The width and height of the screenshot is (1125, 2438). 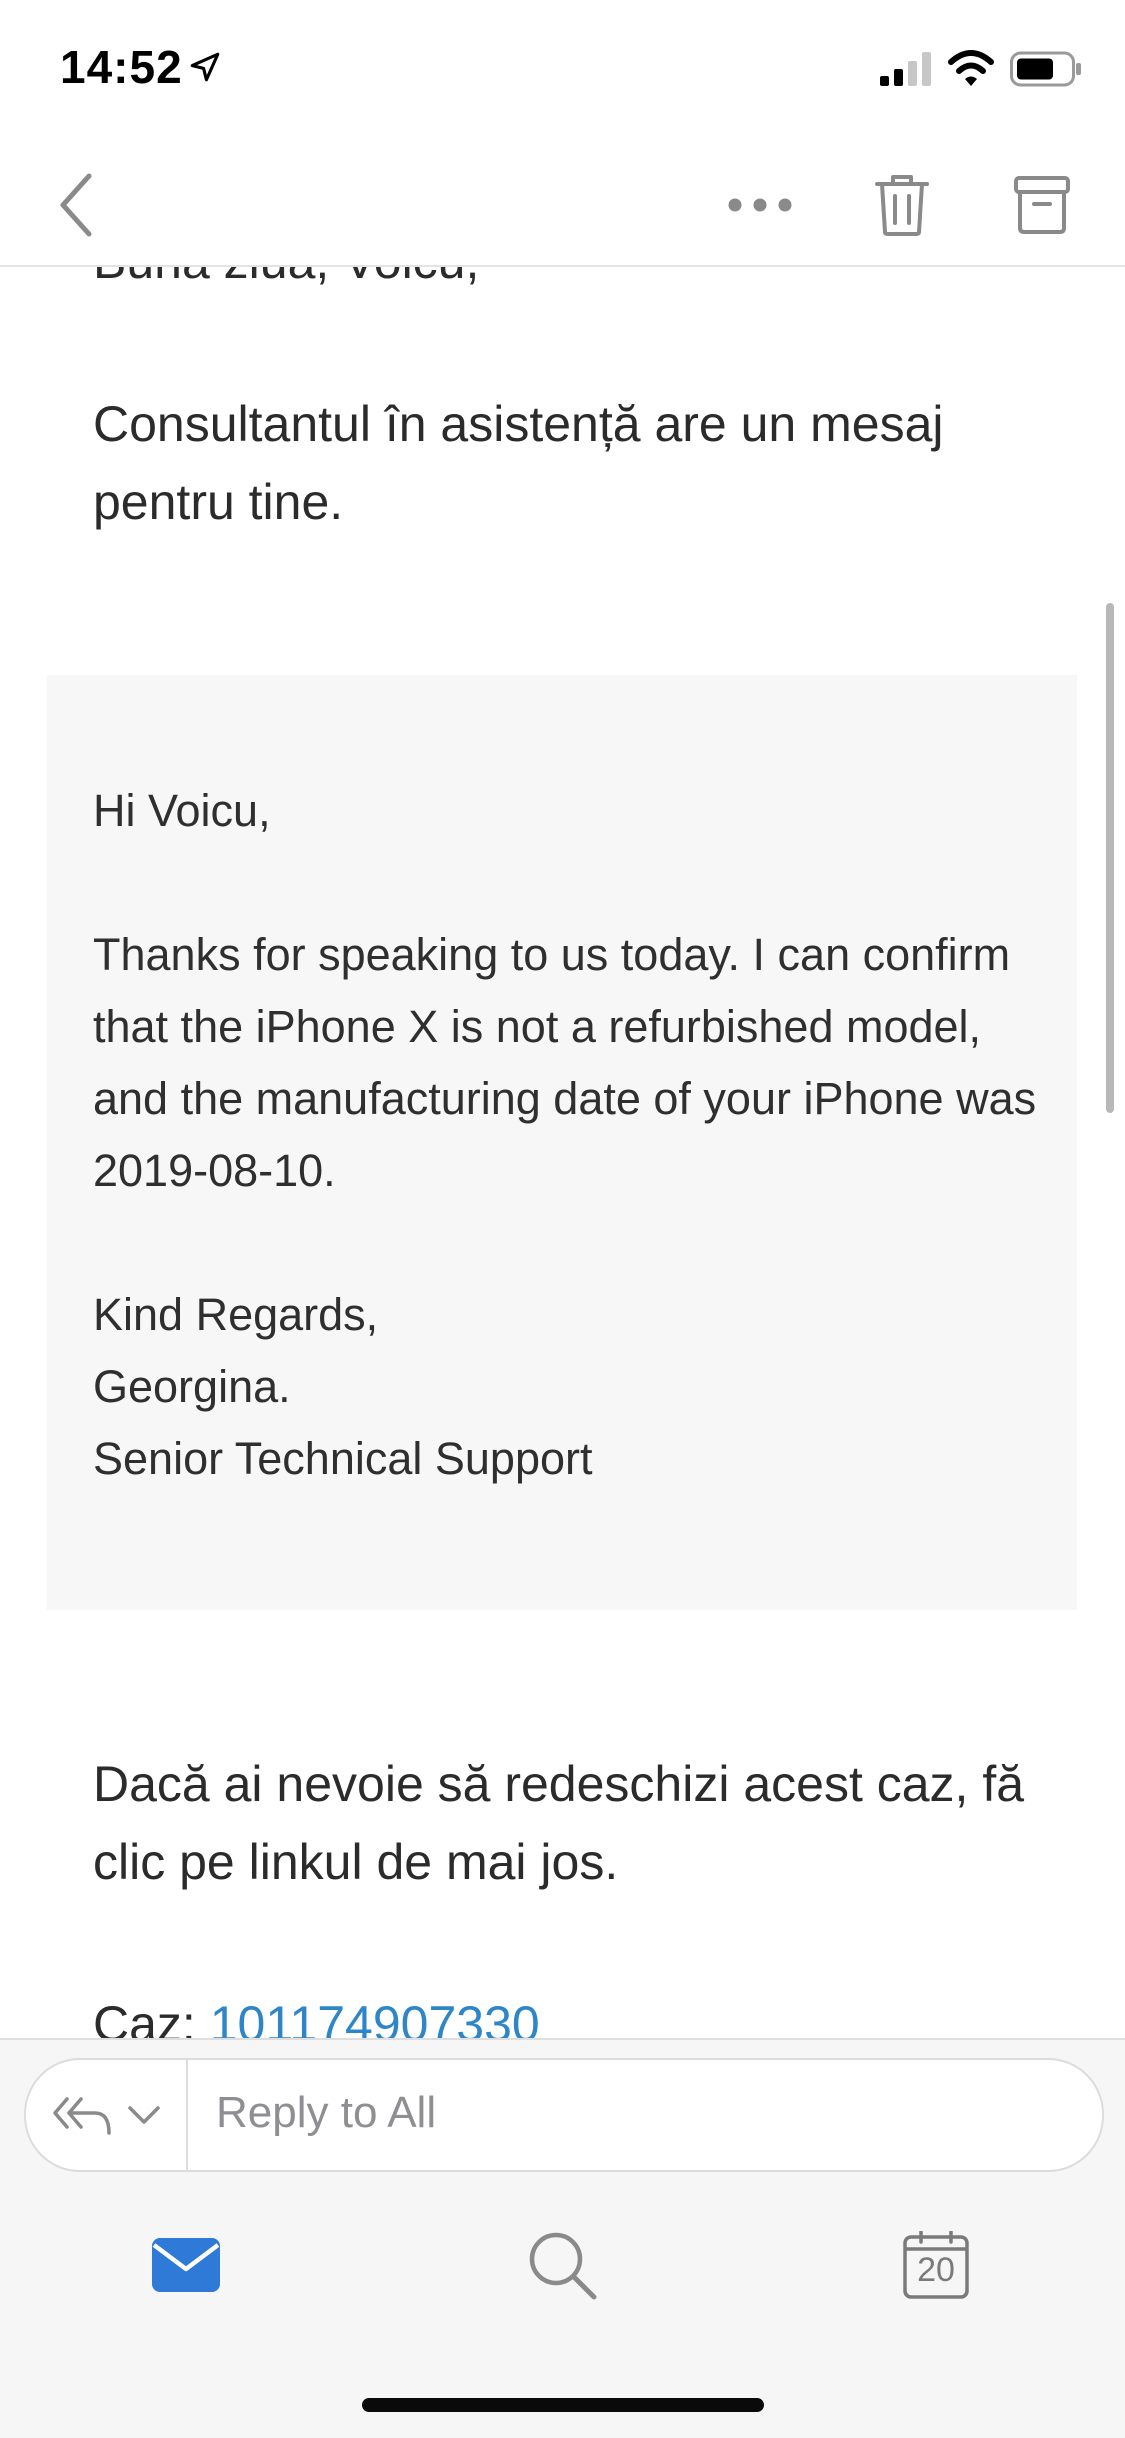 I want to click on battery-icon, so click(x=1045, y=69).